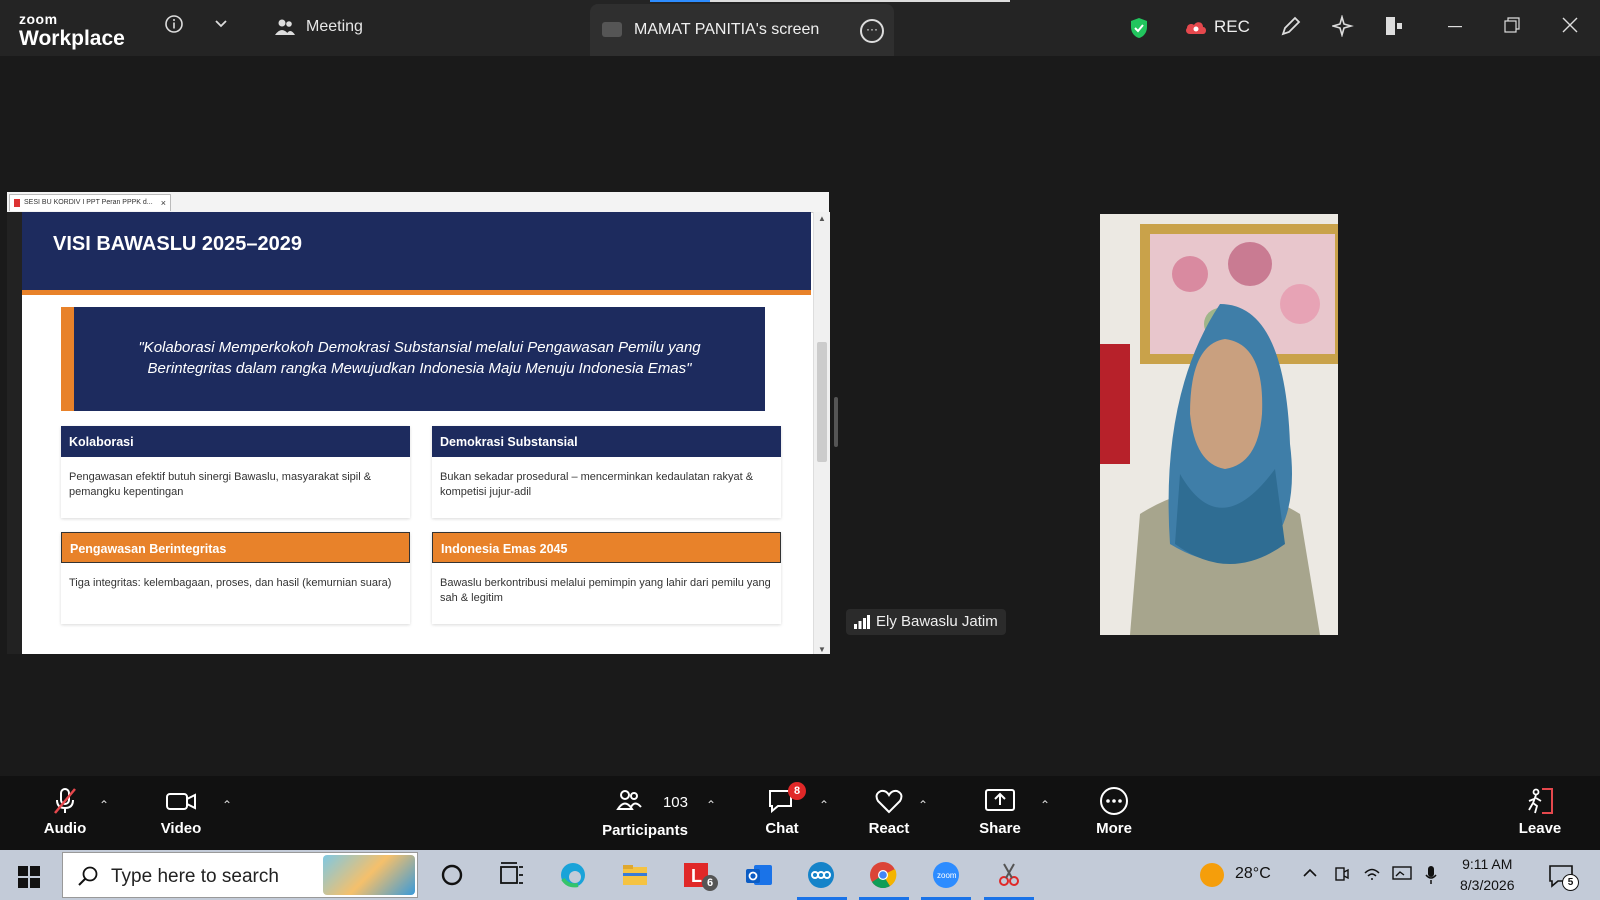 This screenshot has width=1600, height=900. I want to click on view-layout-icon, so click(1394, 28).